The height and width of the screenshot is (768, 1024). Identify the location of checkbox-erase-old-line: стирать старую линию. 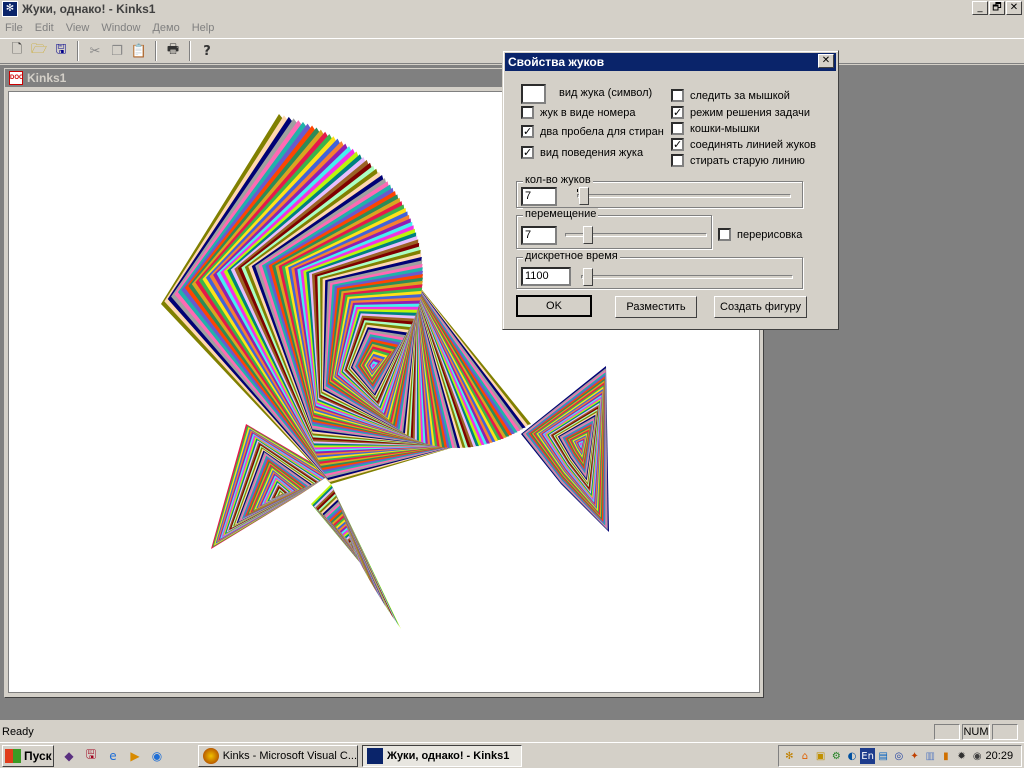
(738, 160).